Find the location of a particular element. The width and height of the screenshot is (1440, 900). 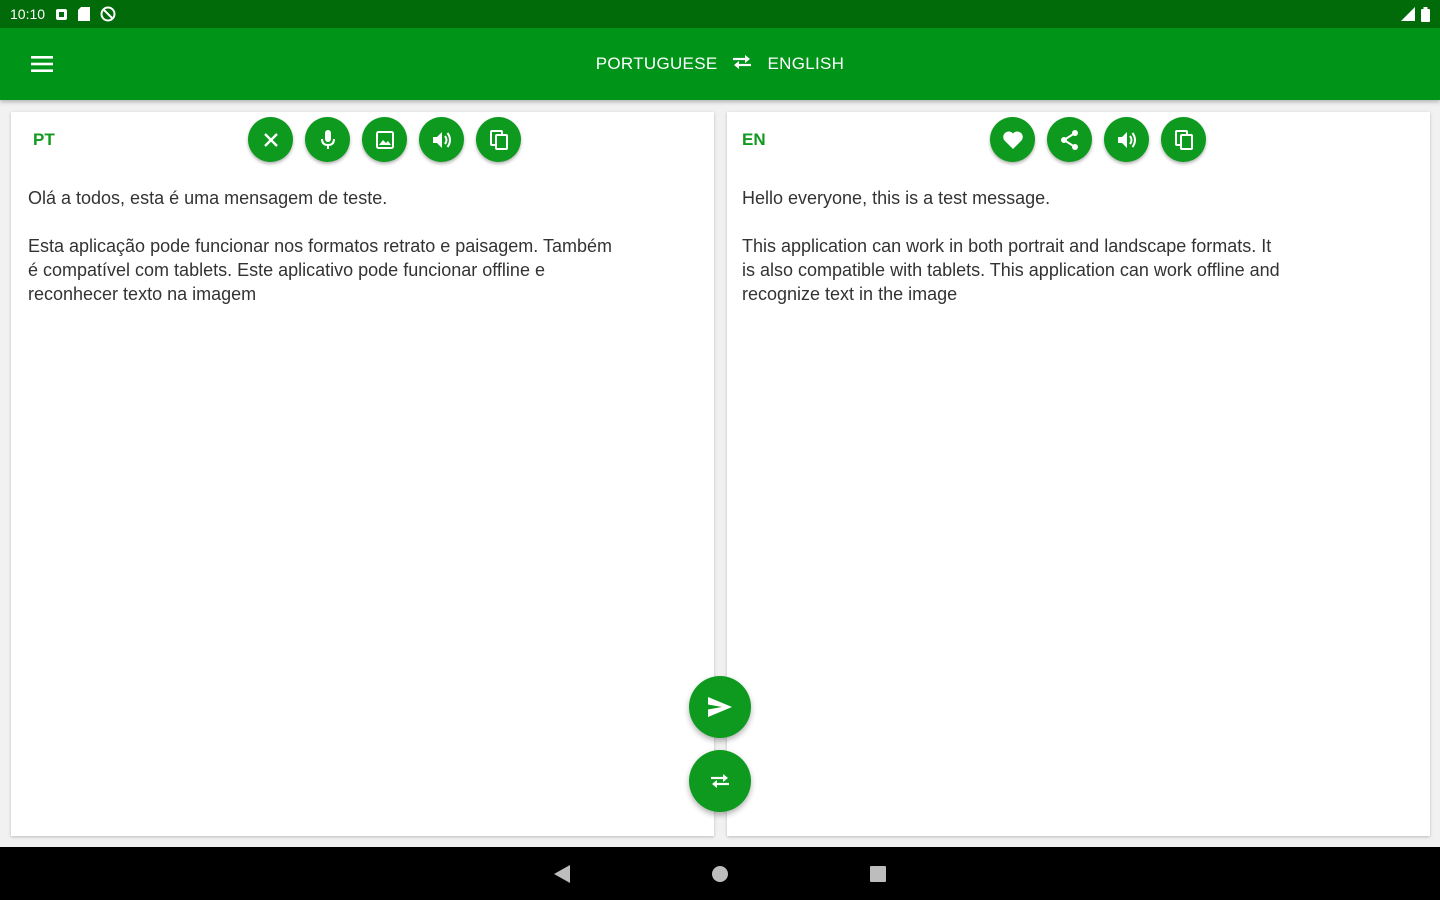

copy-source-button is located at coordinates (498, 139).